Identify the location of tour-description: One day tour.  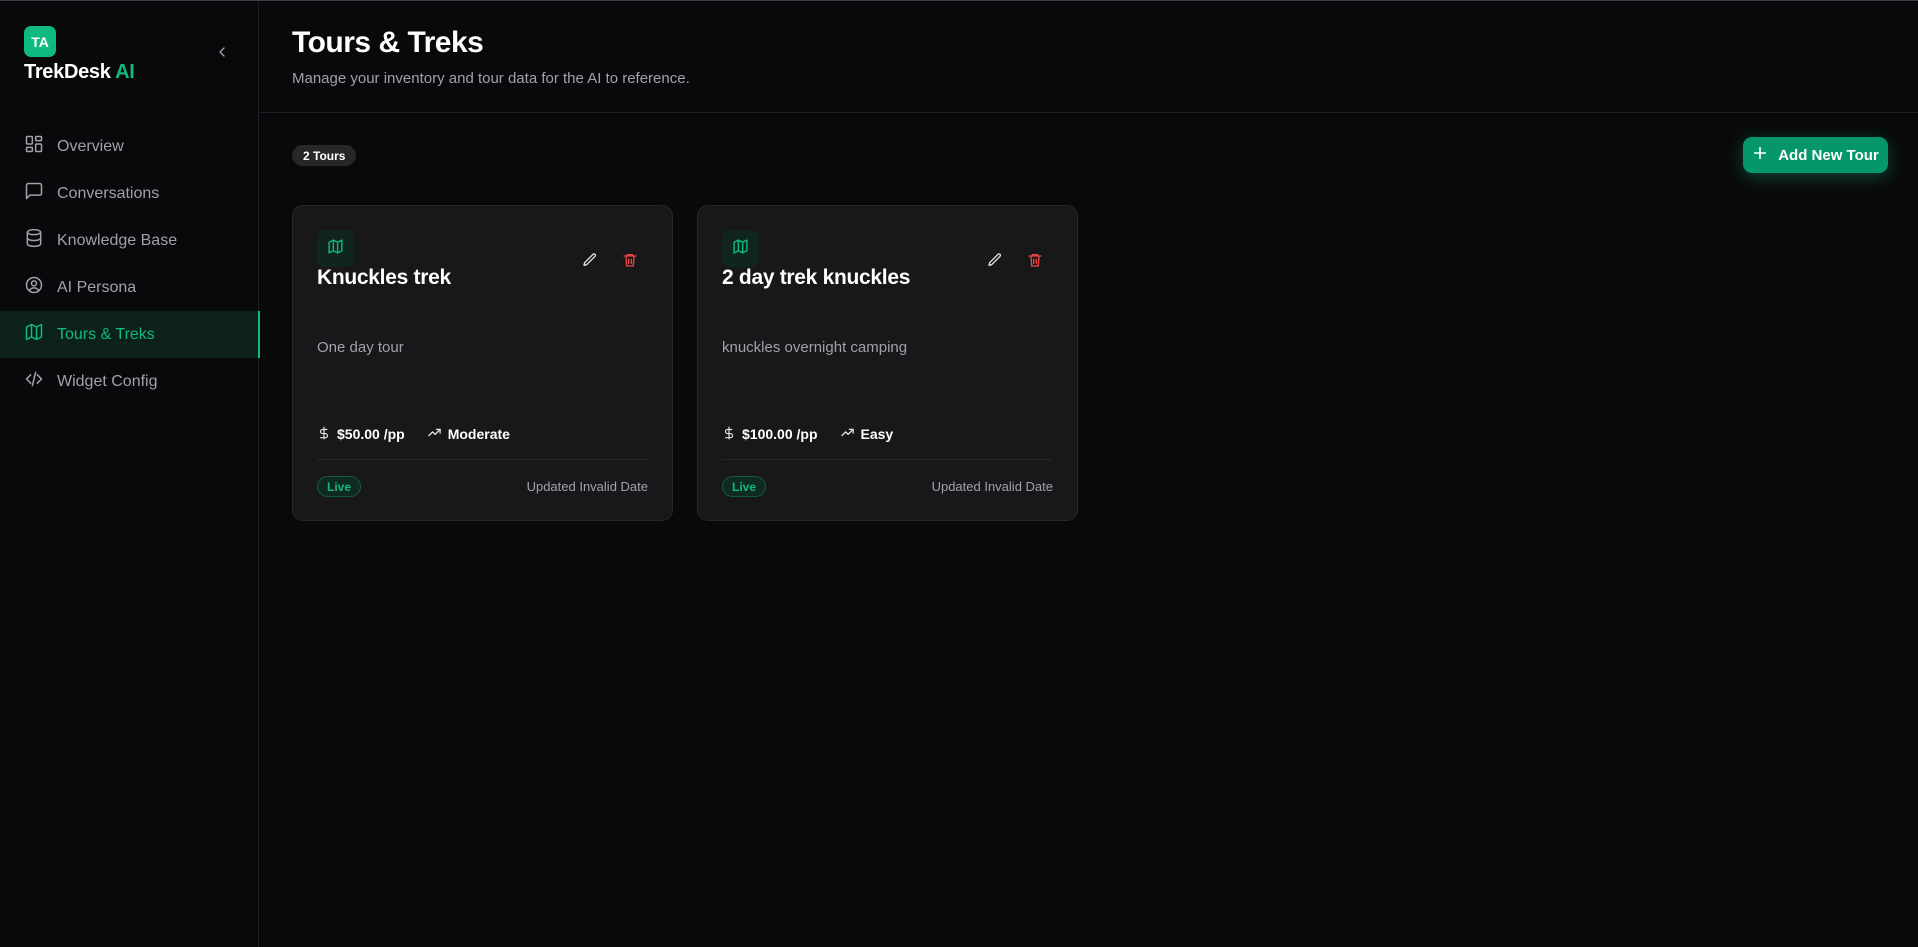
(360, 347).